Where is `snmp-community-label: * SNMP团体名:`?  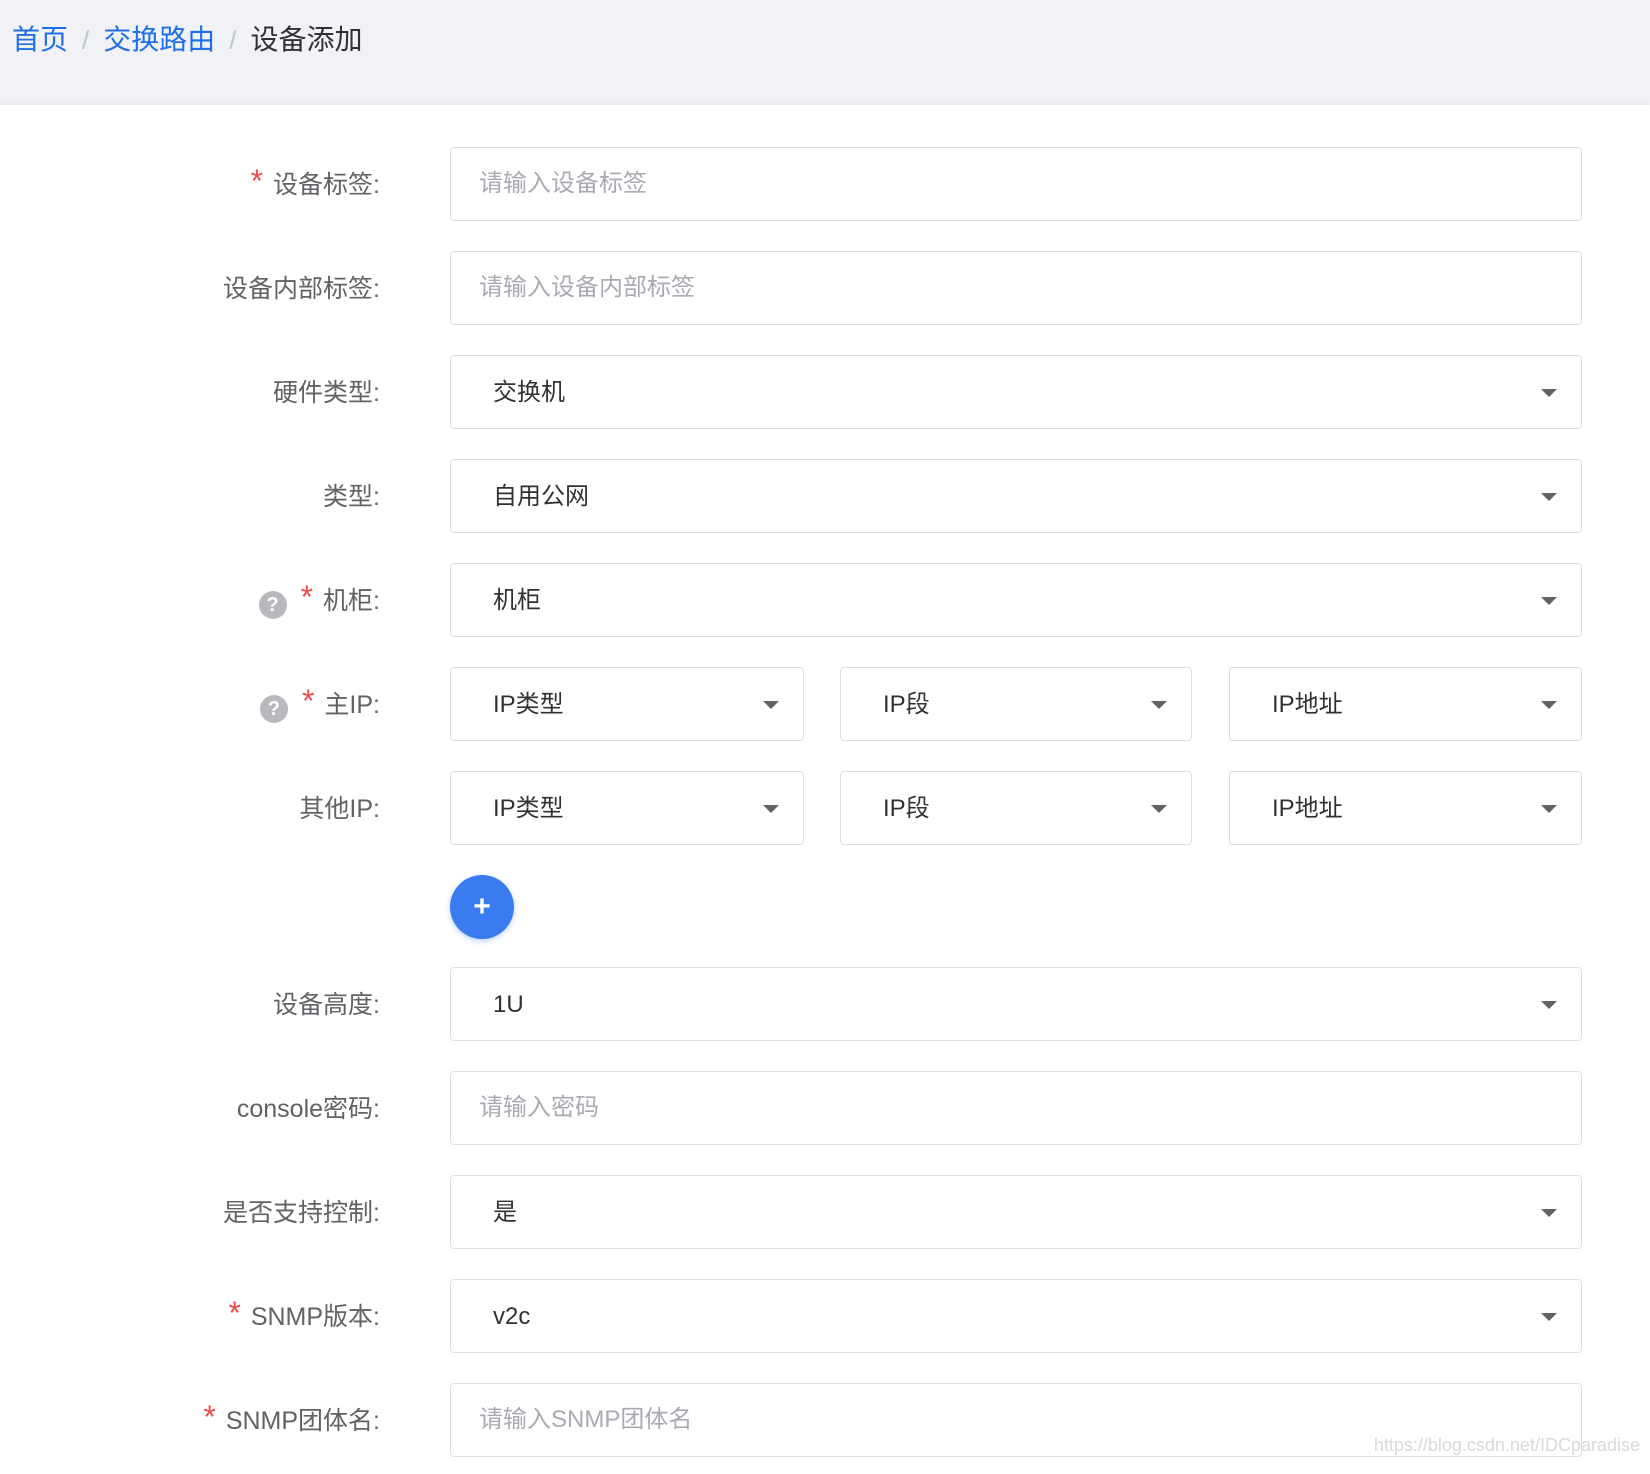
snmp-community-label: * SNMP团体名: is located at coordinates (291, 1419).